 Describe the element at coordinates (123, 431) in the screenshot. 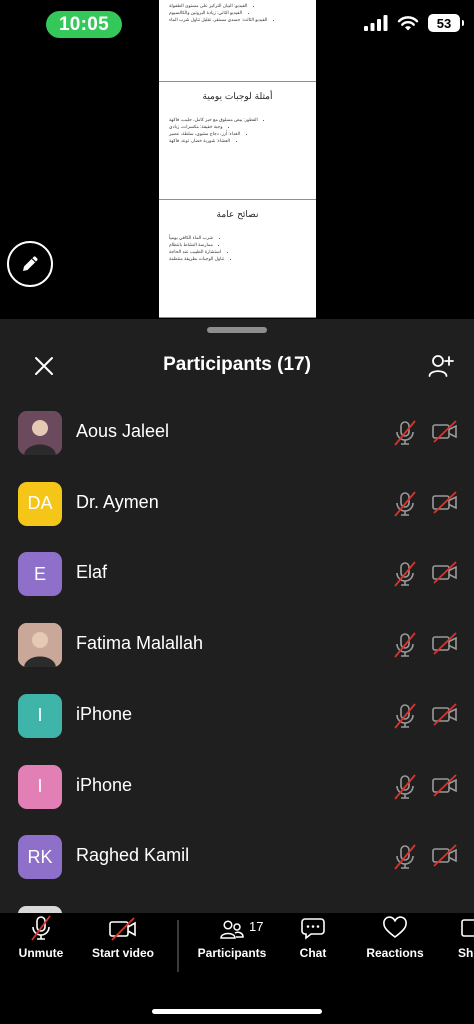

I see `participant-name: Aous Jaleel` at that location.